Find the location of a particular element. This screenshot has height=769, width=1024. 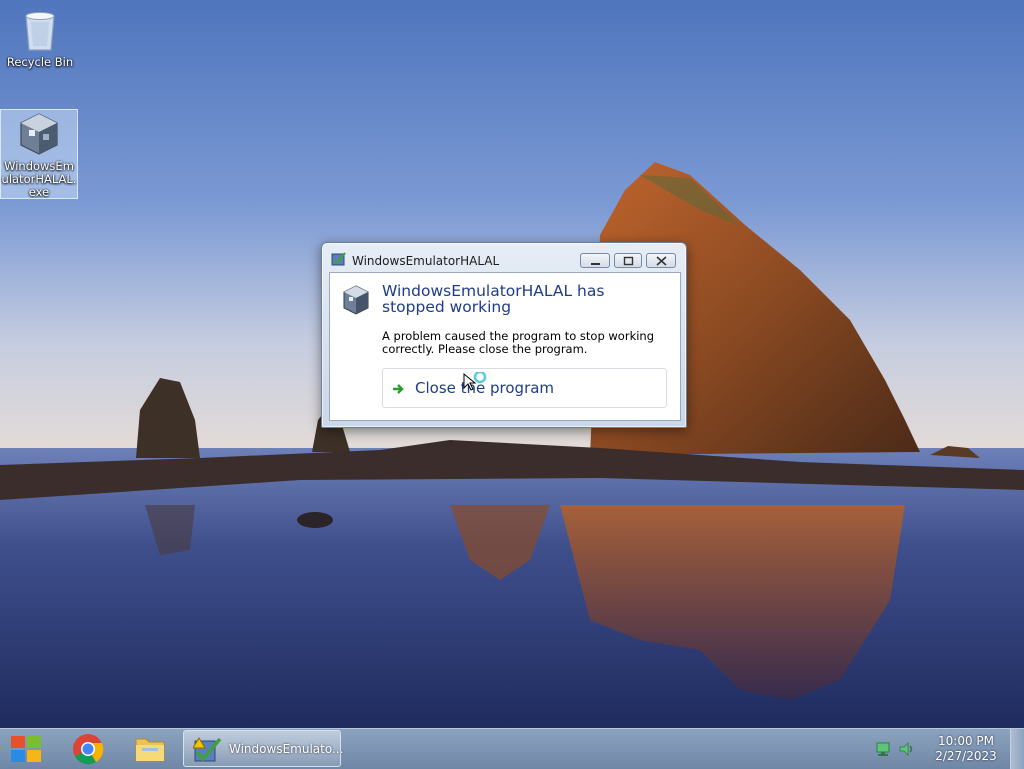

maximize-button is located at coordinates (628, 260).